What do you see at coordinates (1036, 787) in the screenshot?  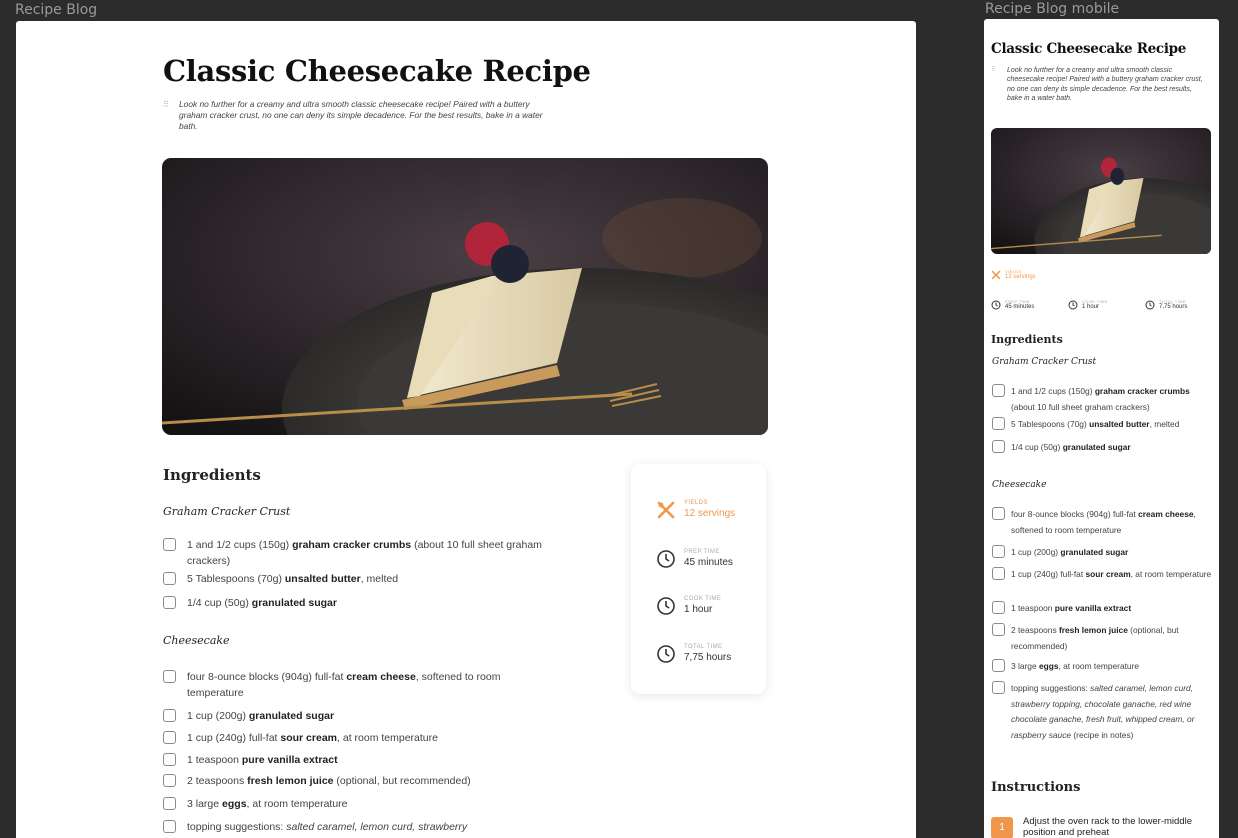 I see `m-instructions-heading: Instructions` at bounding box center [1036, 787].